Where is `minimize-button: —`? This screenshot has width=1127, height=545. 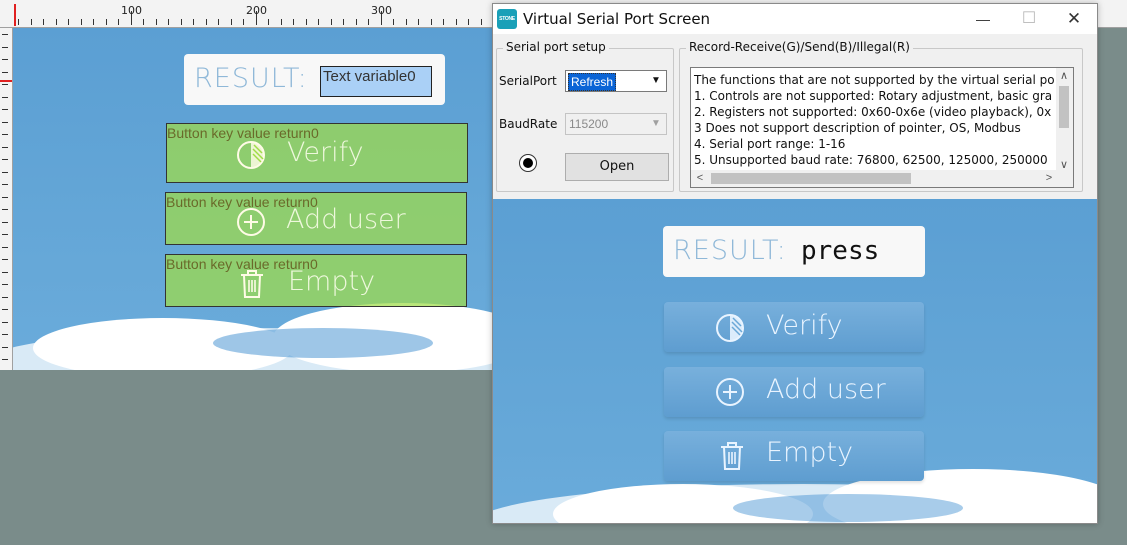
minimize-button: — is located at coordinates (983, 19).